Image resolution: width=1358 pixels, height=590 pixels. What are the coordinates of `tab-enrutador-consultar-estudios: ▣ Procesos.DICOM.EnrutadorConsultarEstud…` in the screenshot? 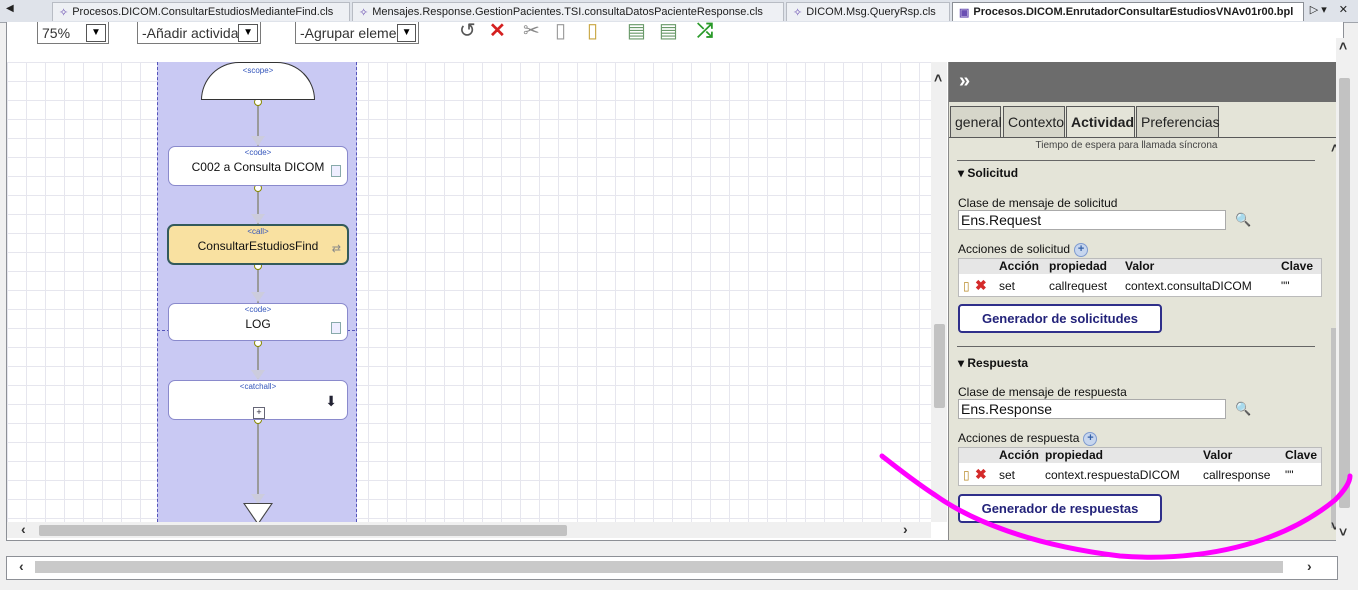 It's located at (1128, 11).